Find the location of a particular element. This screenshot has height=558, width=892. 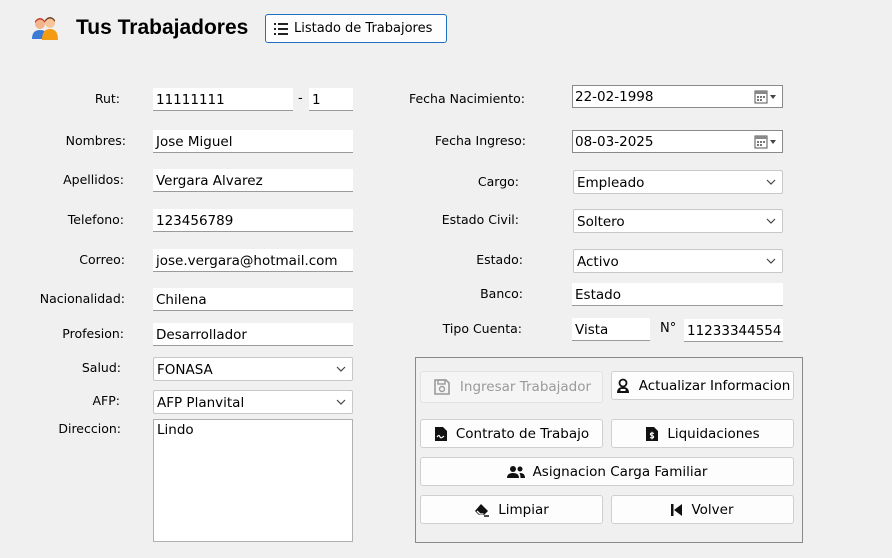

estado-civil-select: Soltero is located at coordinates (678, 221).